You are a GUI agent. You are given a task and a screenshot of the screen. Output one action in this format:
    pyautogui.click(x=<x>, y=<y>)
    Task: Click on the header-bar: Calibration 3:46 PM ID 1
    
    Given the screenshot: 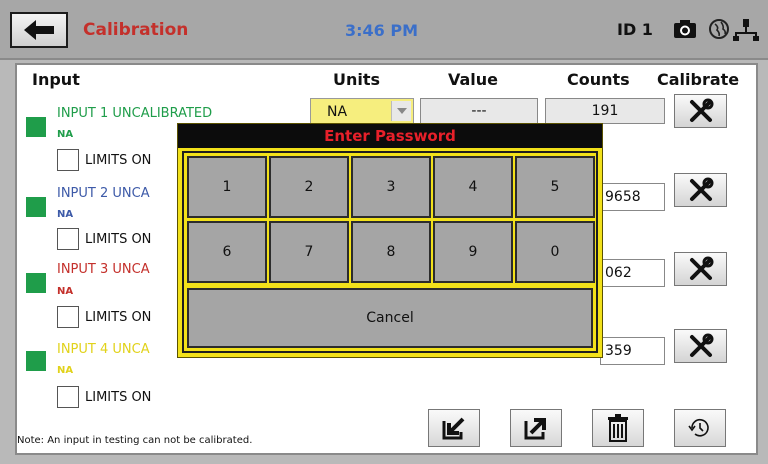 What is the action you would take?
    pyautogui.click(x=384, y=30)
    